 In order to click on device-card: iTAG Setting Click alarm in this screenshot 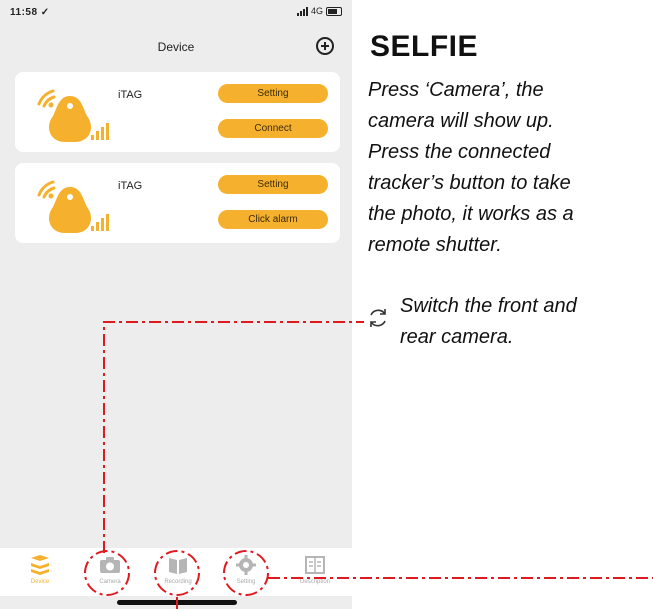, I will do `click(177, 203)`.